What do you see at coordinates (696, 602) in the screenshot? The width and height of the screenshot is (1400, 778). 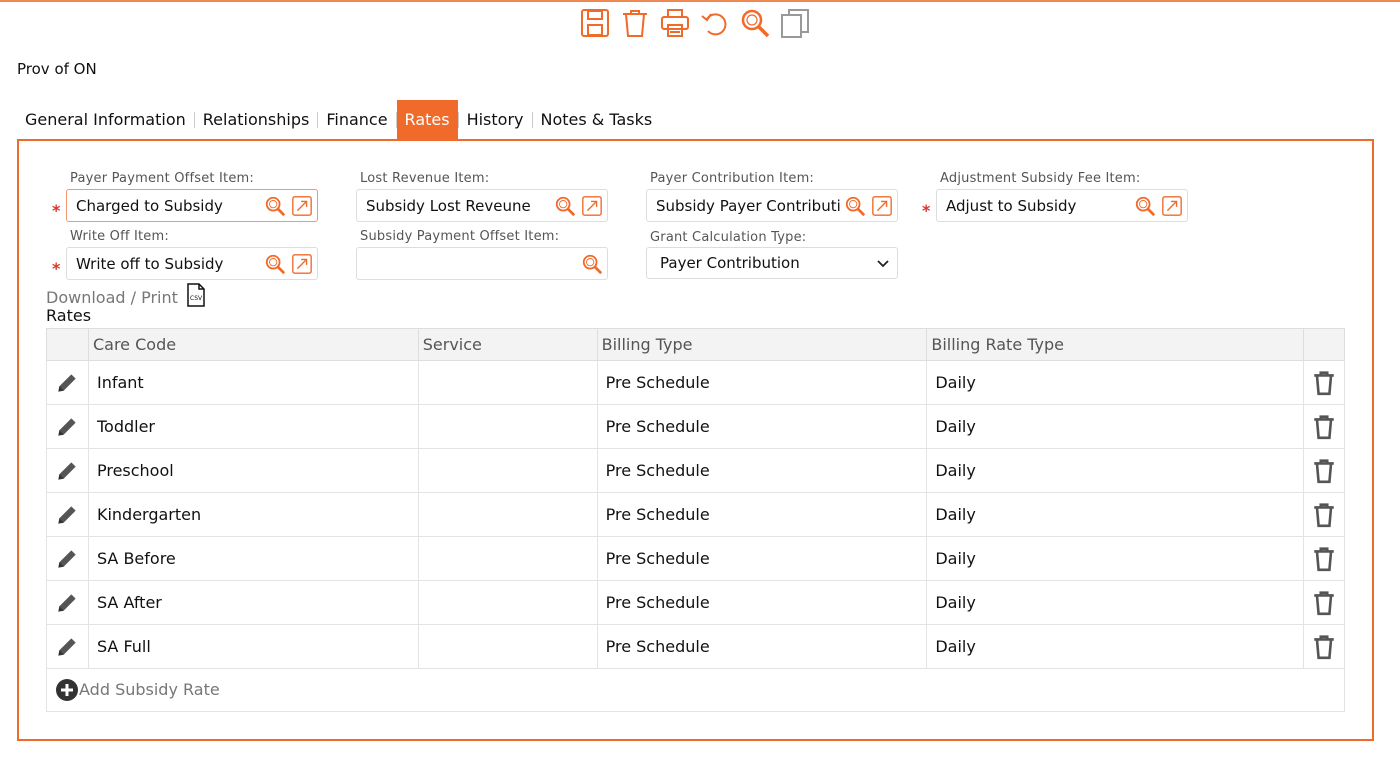 I see `table-row: SA After Pre Schedule Daily` at bounding box center [696, 602].